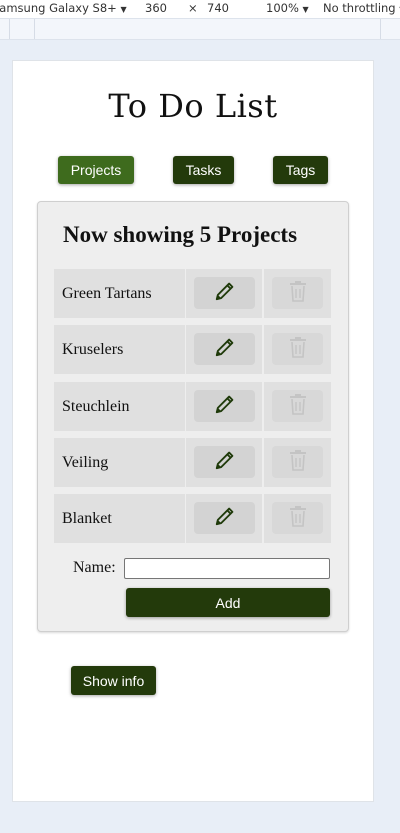 The height and width of the screenshot is (833, 400). What do you see at coordinates (300, 170) in the screenshot?
I see `nav-tags-button: Tags` at bounding box center [300, 170].